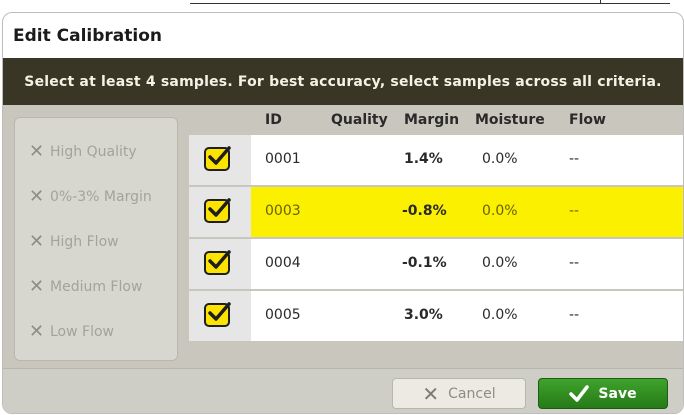  I want to click on cell-id: 0004, so click(283, 263).